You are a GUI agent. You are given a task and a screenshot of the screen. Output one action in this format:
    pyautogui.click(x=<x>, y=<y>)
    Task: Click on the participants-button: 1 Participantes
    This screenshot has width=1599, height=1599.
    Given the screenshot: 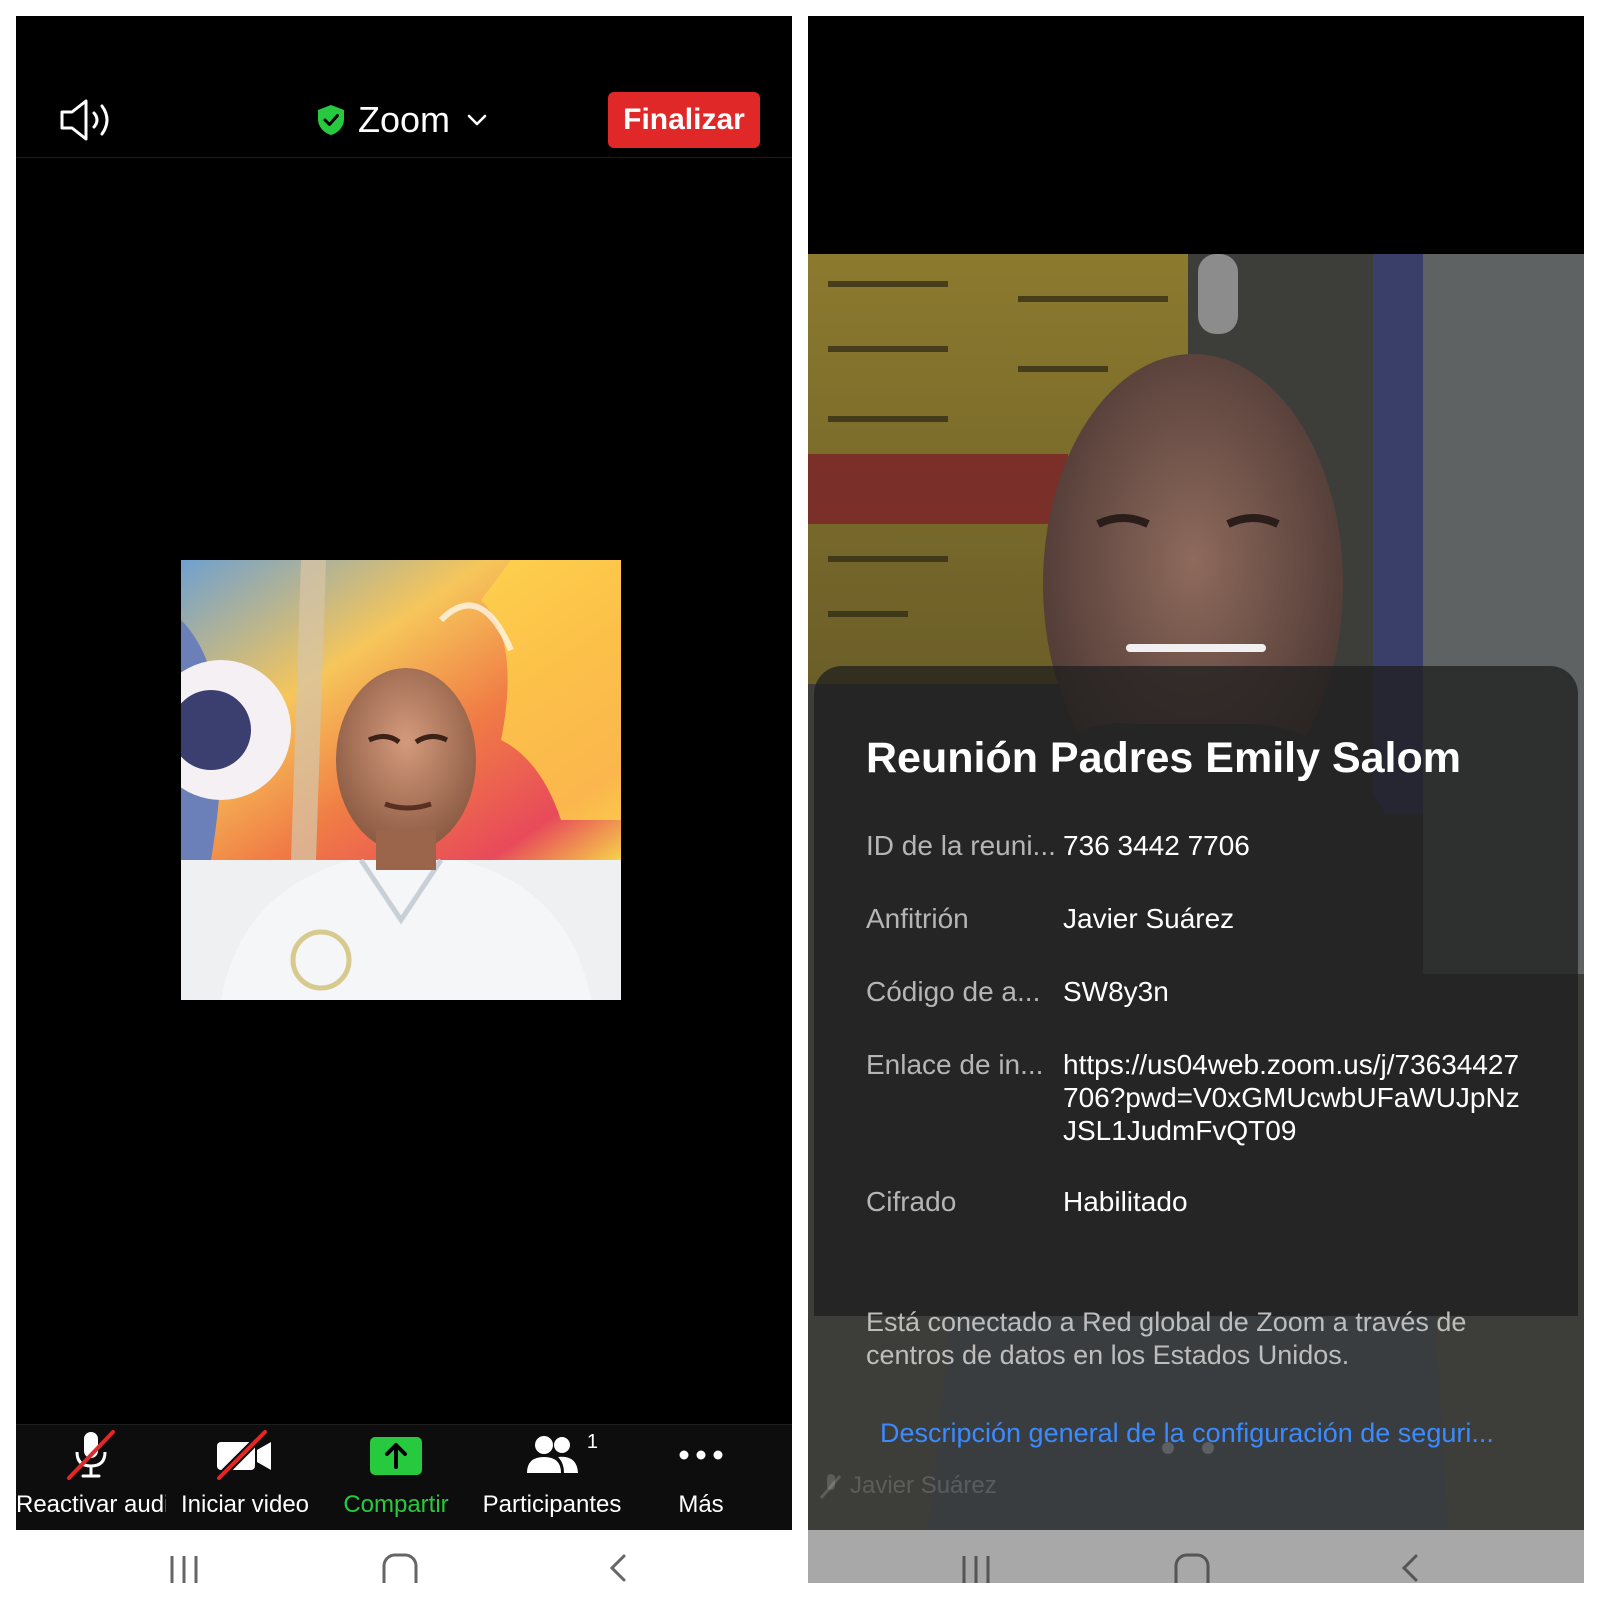 What is the action you would take?
    pyautogui.click(x=552, y=1478)
    